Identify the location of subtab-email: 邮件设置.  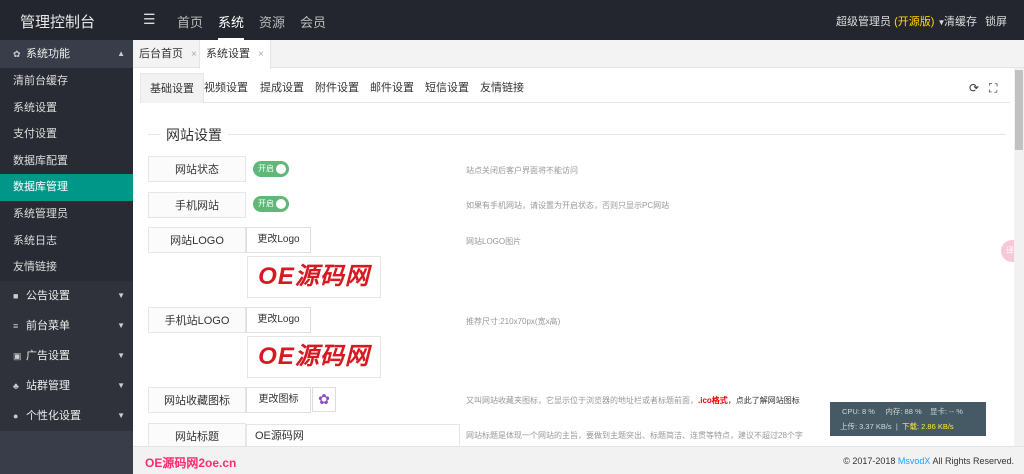
(392, 88).